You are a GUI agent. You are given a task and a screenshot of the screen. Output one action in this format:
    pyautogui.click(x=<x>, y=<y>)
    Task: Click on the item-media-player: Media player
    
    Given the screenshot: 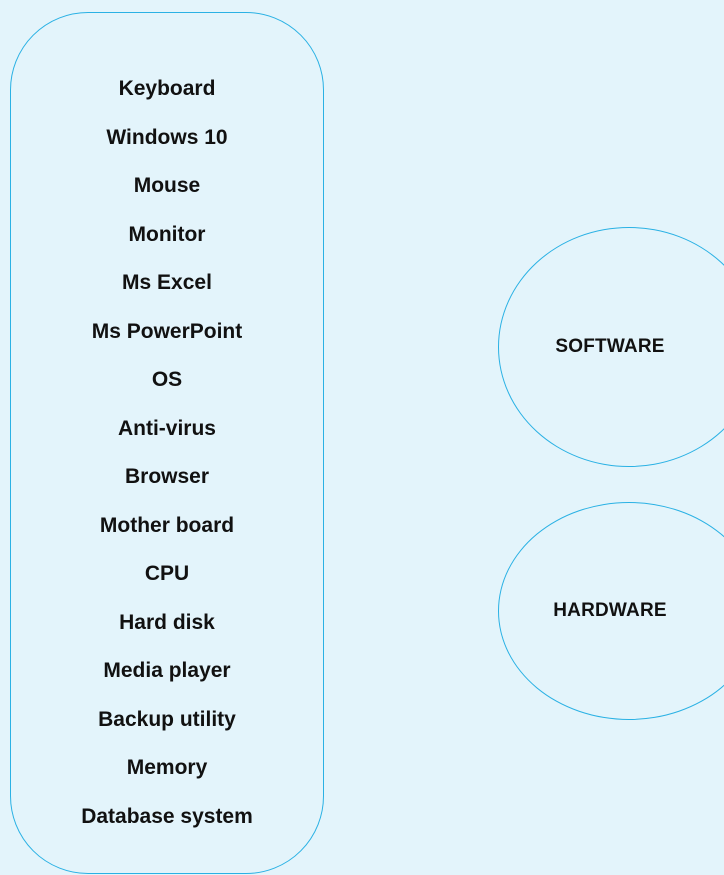 What is the action you would take?
    pyautogui.click(x=167, y=683)
    